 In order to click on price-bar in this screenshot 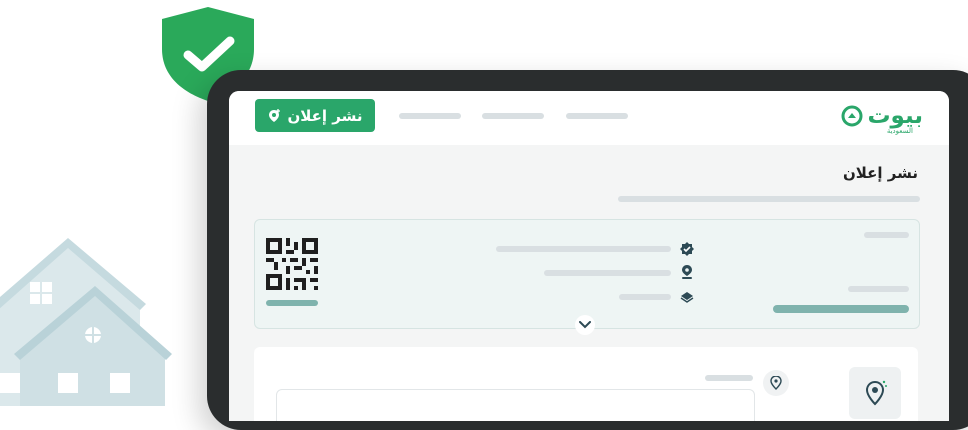, I will do `click(841, 309)`.